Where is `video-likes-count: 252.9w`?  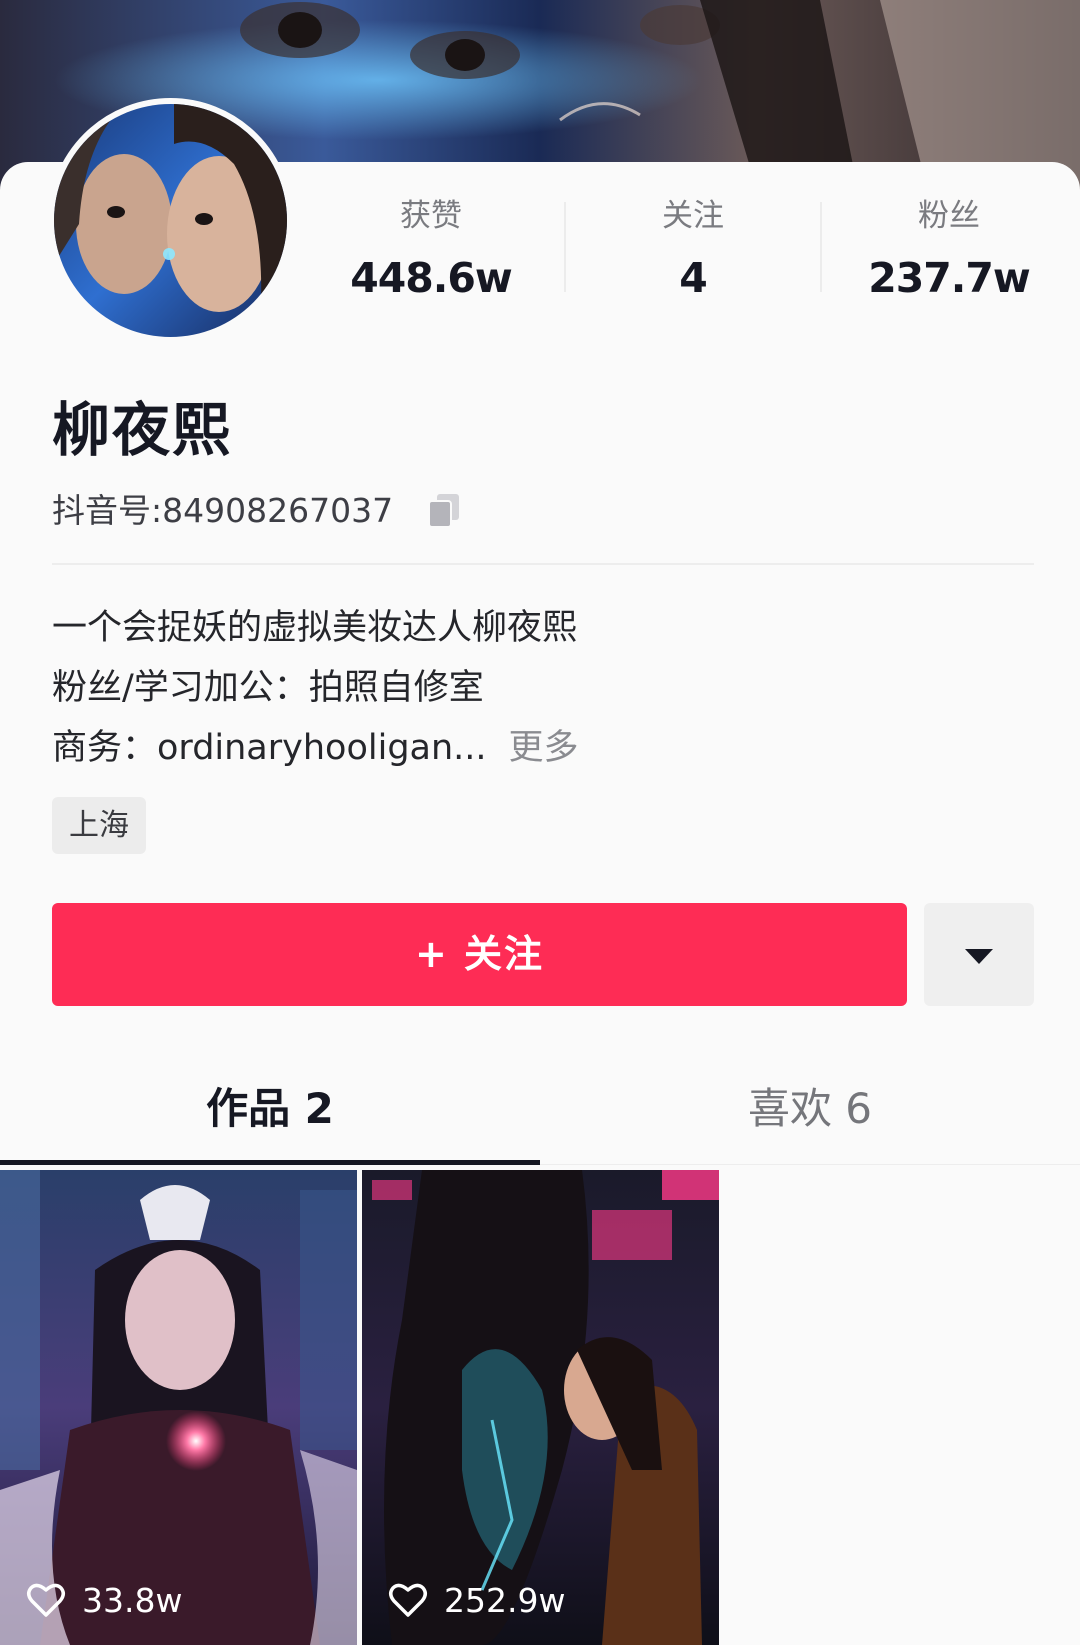 video-likes-count: 252.9w is located at coordinates (505, 1600).